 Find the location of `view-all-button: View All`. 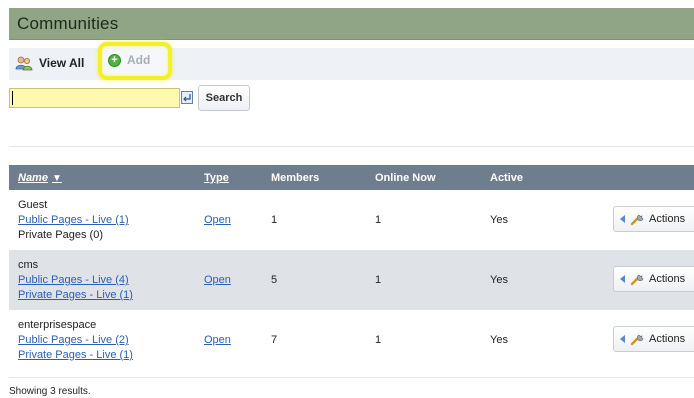

view-all-button: View All is located at coordinates (49, 63).